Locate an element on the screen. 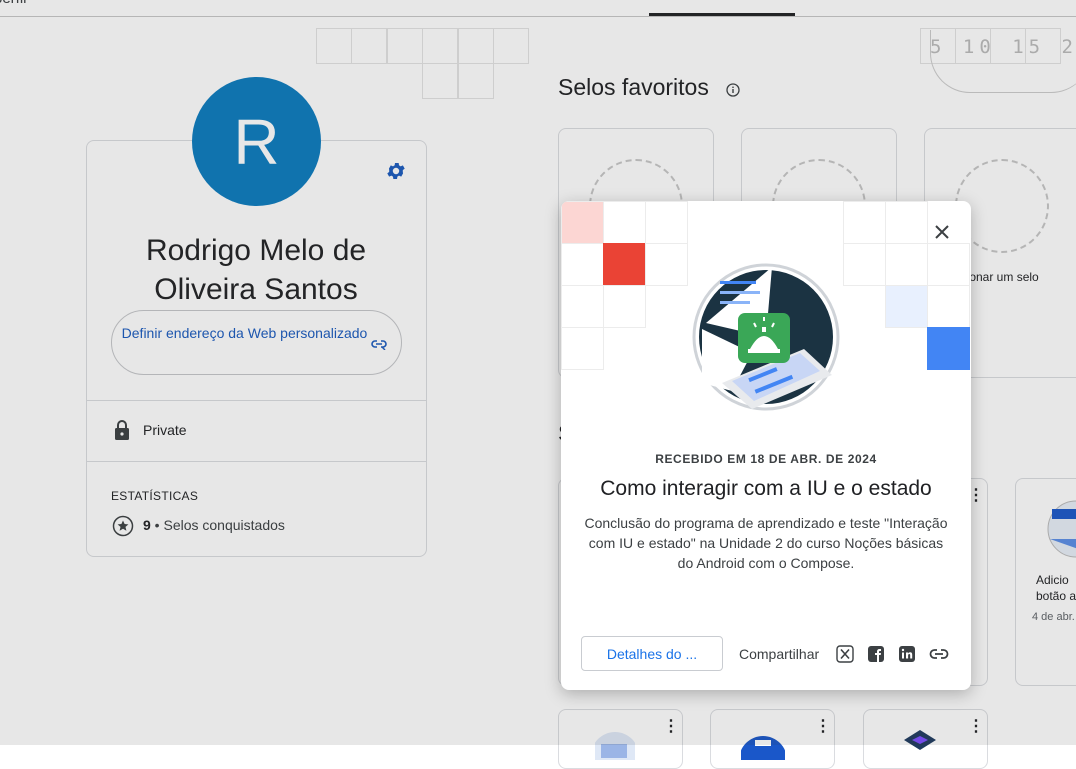 The image size is (1076, 769). badge-title: Como interagir com a IU e o estado is located at coordinates (766, 488).